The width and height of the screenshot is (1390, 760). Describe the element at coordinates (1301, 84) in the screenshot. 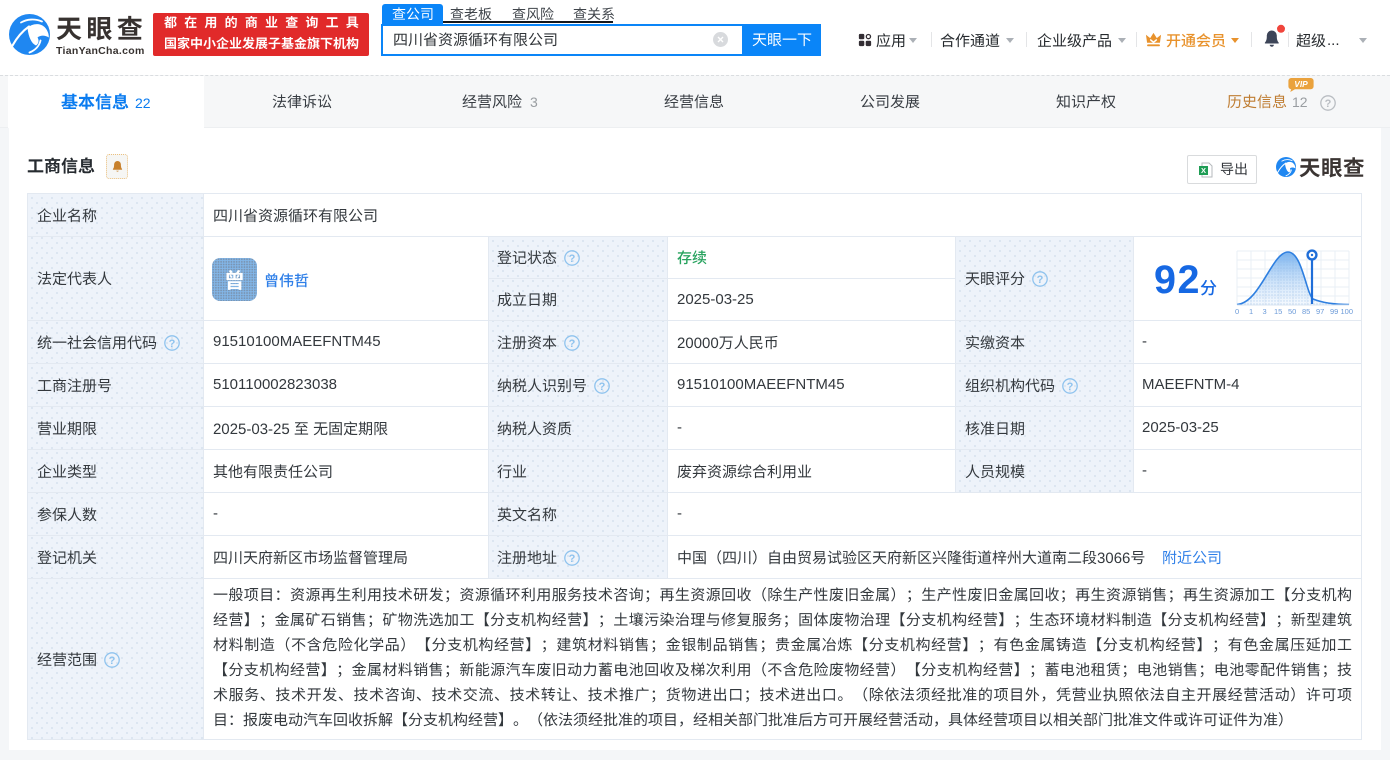

I see `svg-text: VIP` at that location.